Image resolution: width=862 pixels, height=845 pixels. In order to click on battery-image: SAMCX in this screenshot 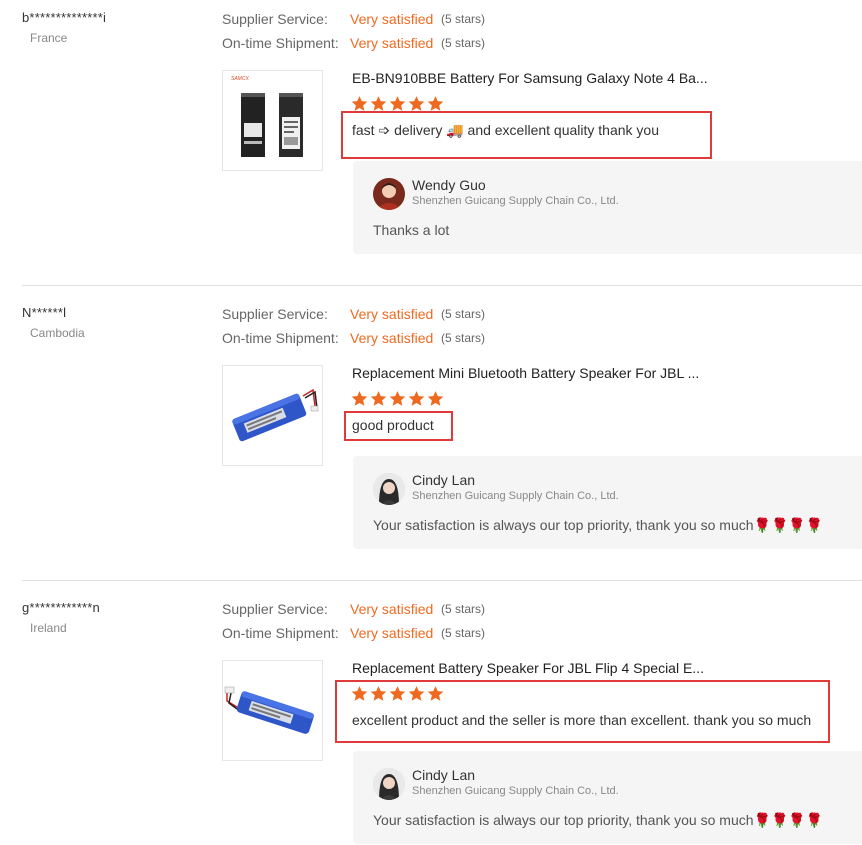, I will do `click(267, 116)`.